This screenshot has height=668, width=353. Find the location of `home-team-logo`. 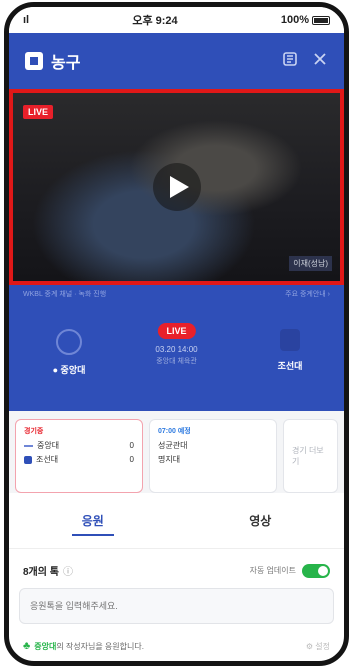

home-team-logo is located at coordinates (69, 342).